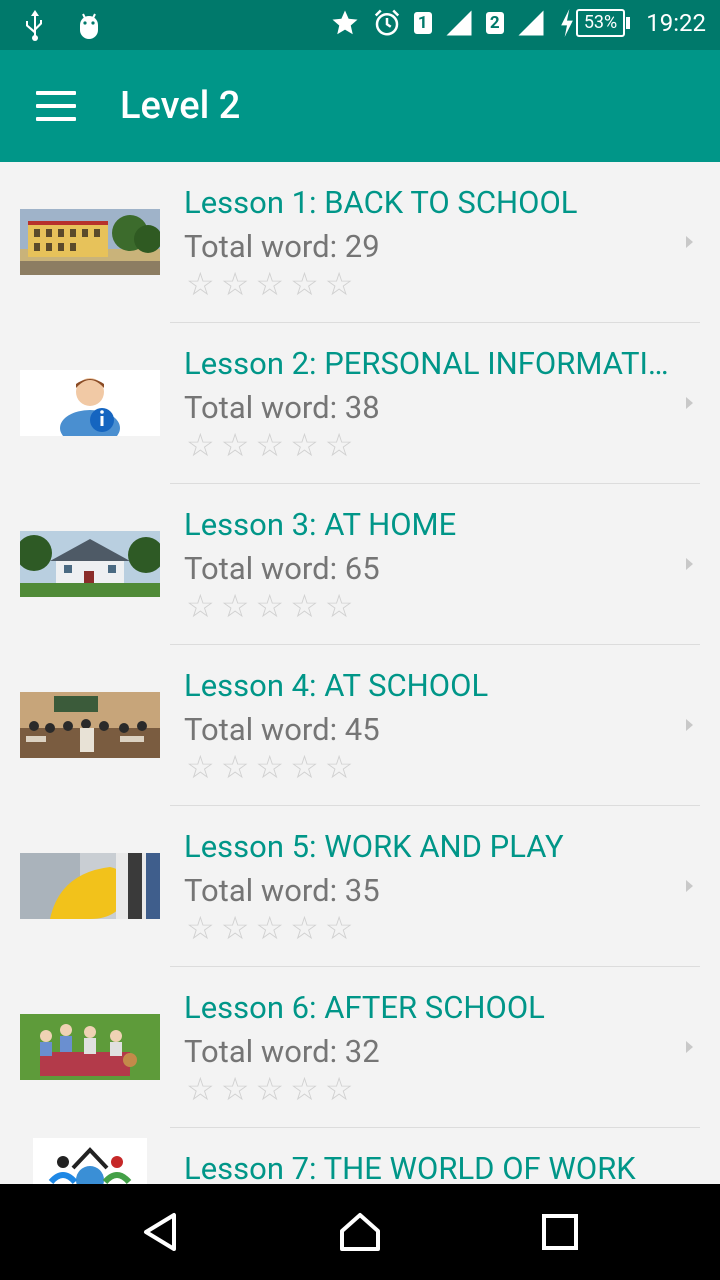 The height and width of the screenshot is (1280, 720). I want to click on lesson-word-count: Total word: 38, so click(282, 407).